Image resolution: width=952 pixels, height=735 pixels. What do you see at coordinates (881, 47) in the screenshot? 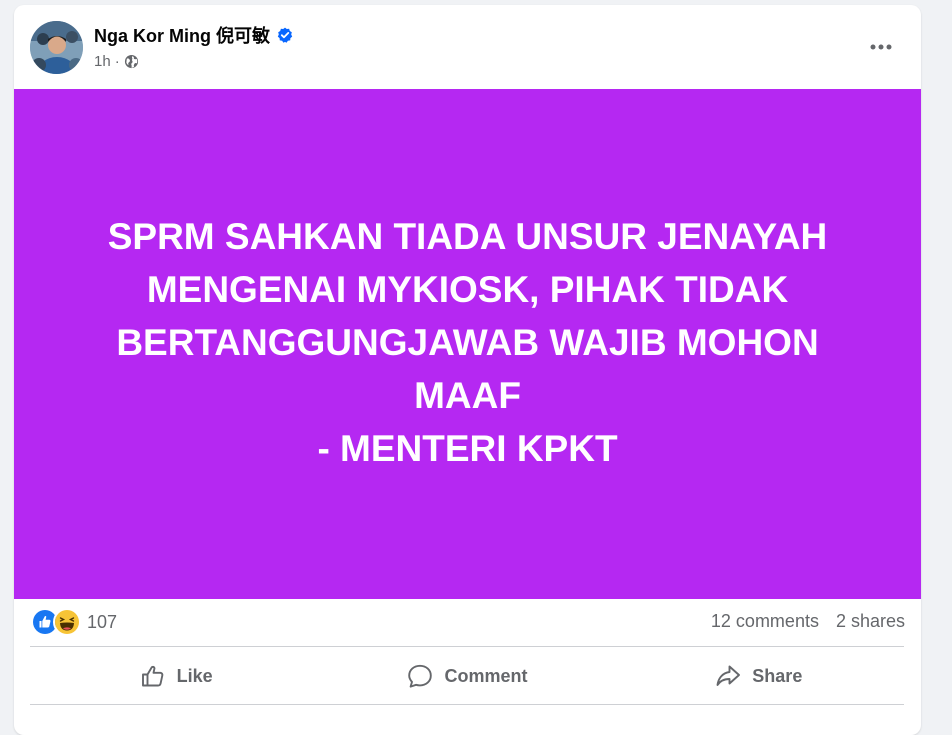
I see `more-options-icon` at bounding box center [881, 47].